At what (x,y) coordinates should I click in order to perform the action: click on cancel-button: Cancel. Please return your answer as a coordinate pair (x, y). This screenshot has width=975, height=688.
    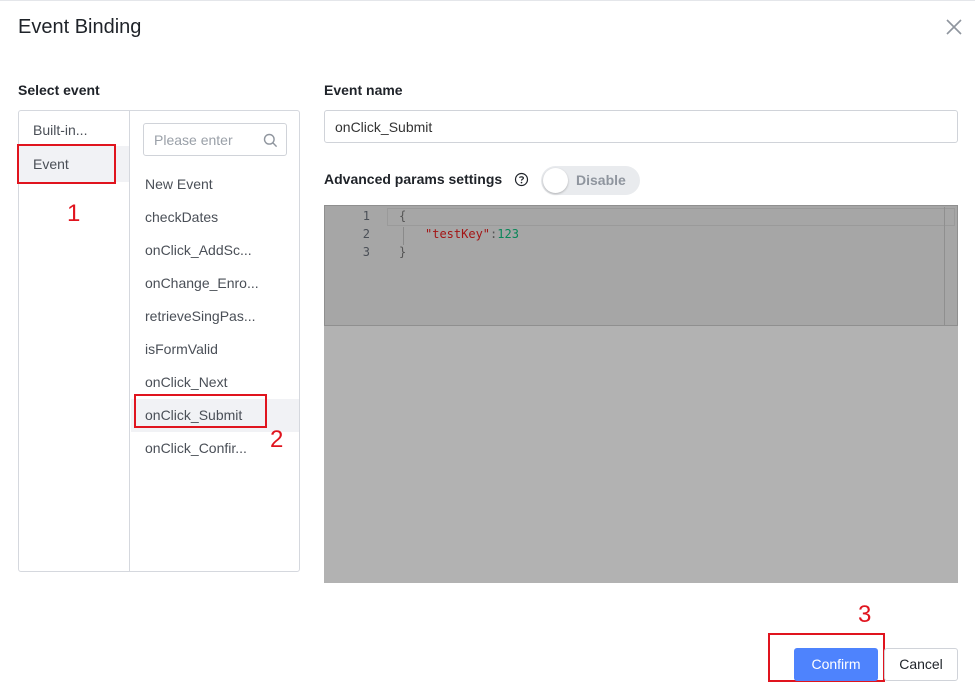
    Looking at the image, I should click on (921, 664).